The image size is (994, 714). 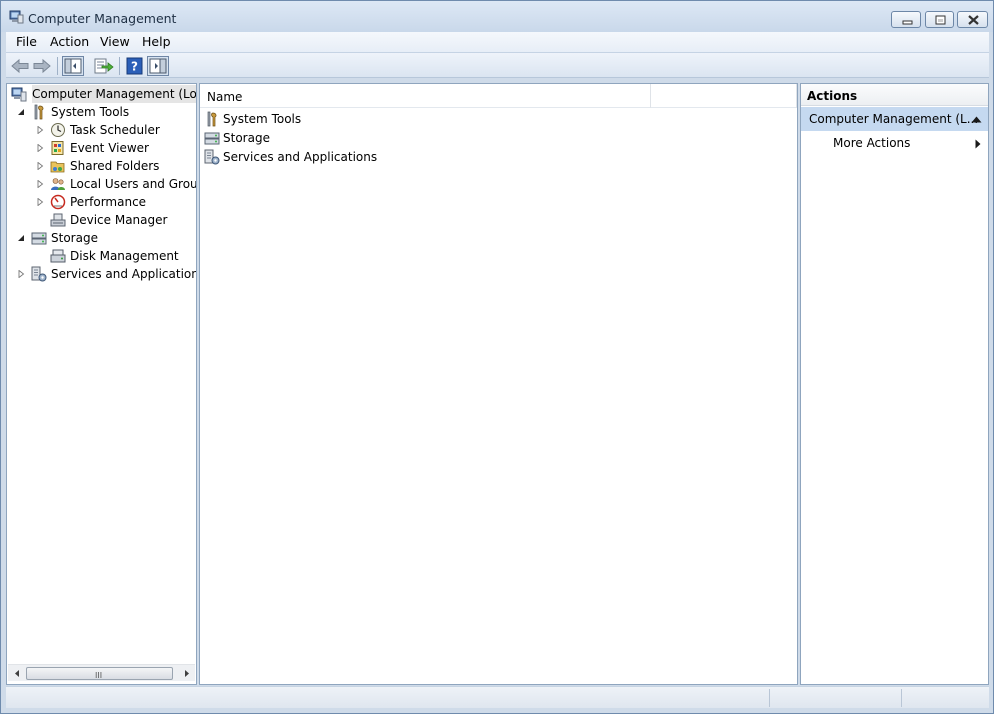 What do you see at coordinates (119, 220) in the screenshot?
I see `tree-item-label: Device Manager` at bounding box center [119, 220].